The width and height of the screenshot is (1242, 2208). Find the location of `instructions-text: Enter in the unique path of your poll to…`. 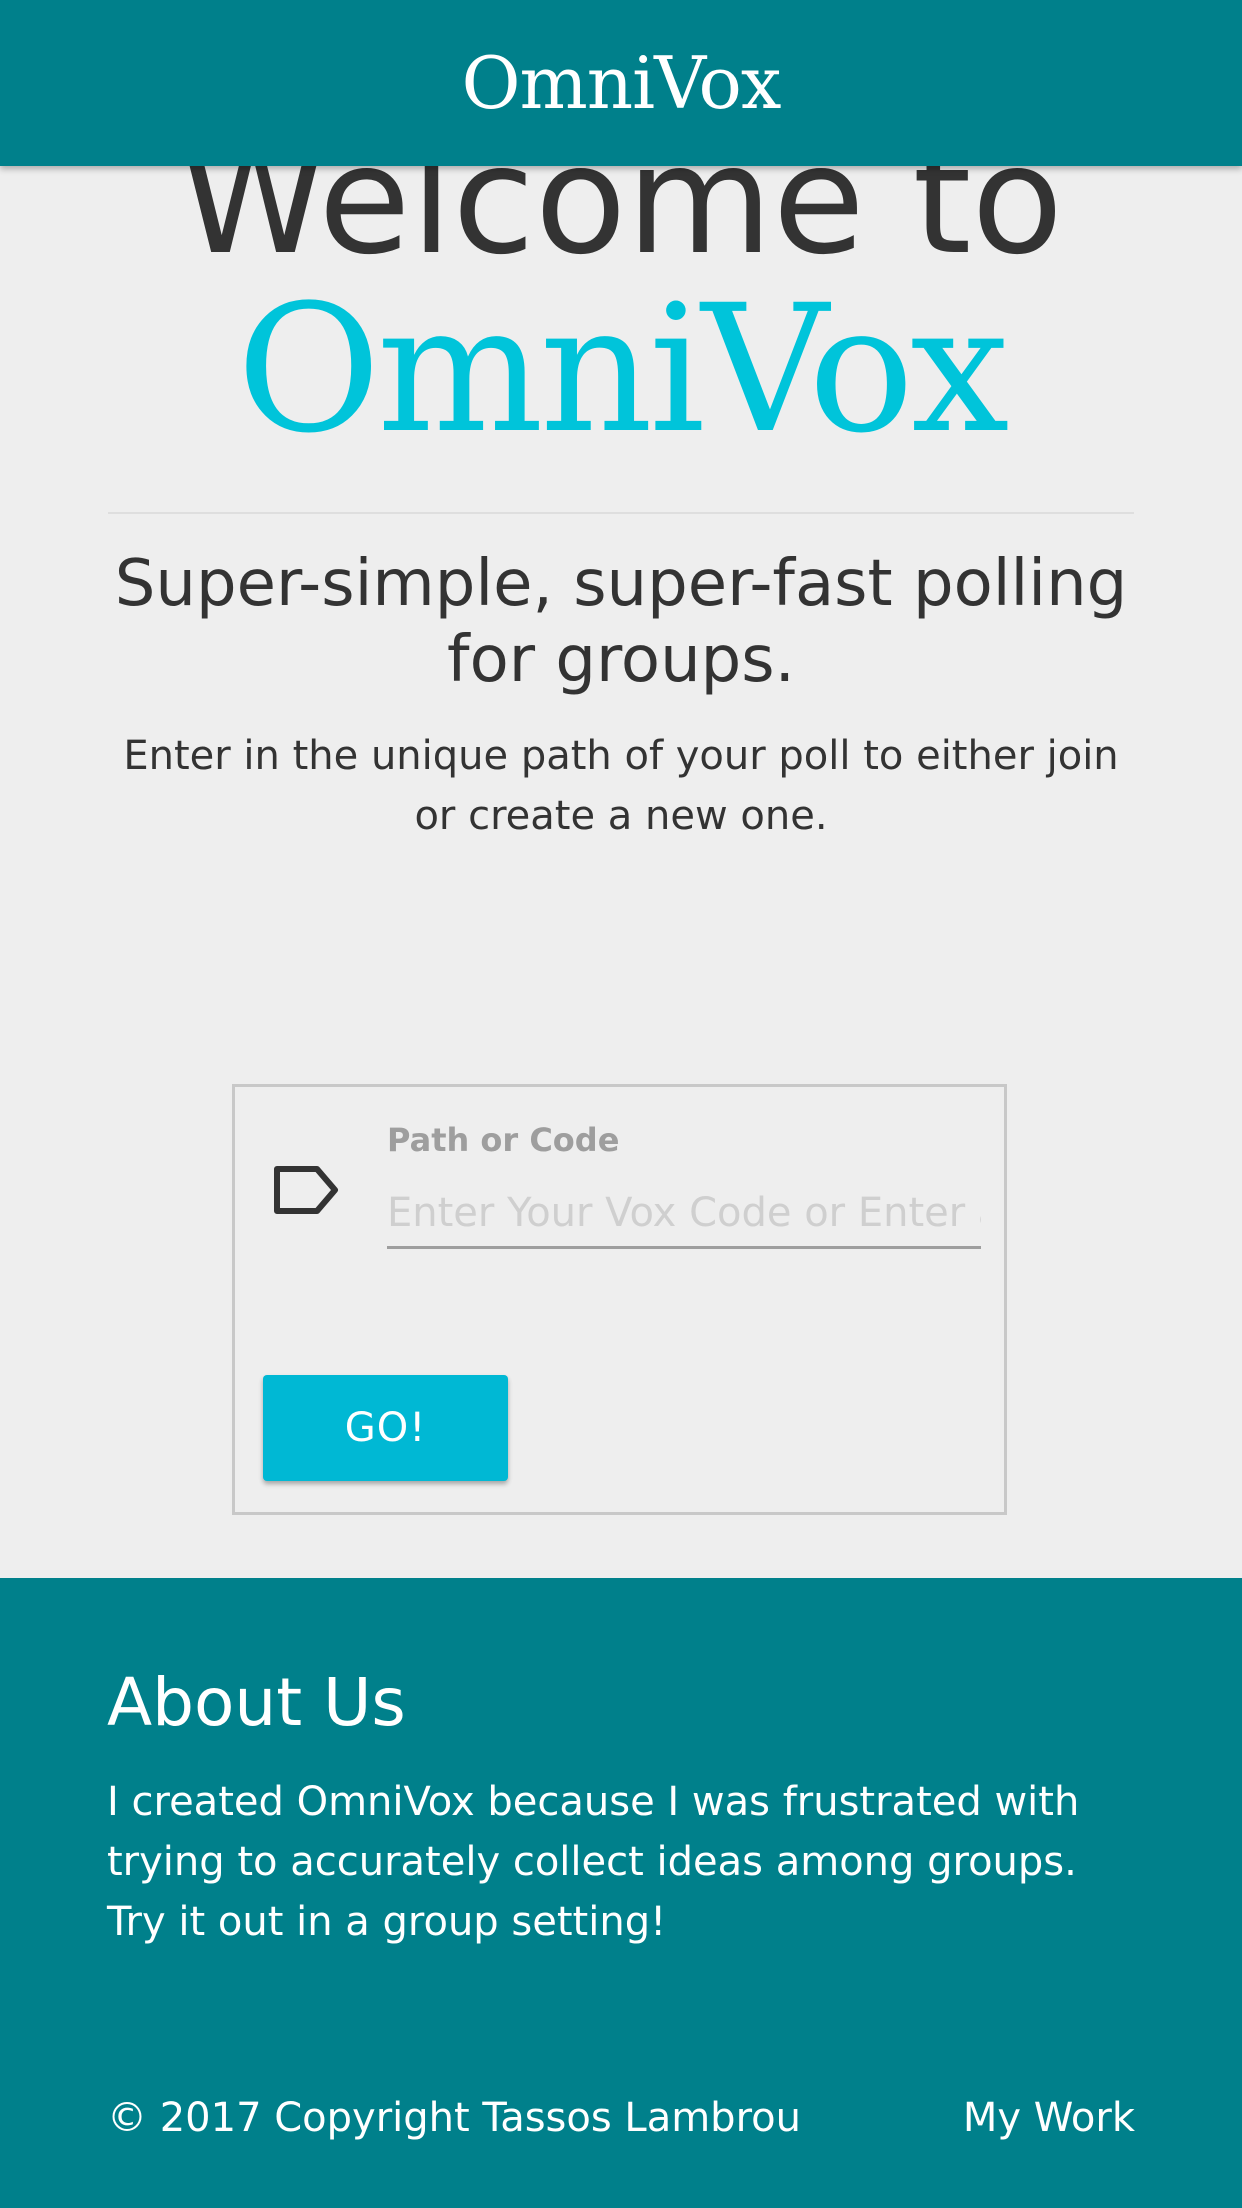

instructions-text: Enter in the unique path of your poll to… is located at coordinates (621, 786).